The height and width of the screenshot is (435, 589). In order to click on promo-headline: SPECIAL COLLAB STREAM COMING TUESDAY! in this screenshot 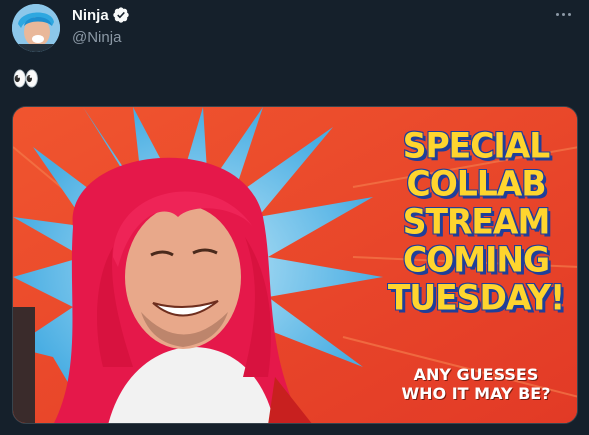, I will do `click(476, 221)`.